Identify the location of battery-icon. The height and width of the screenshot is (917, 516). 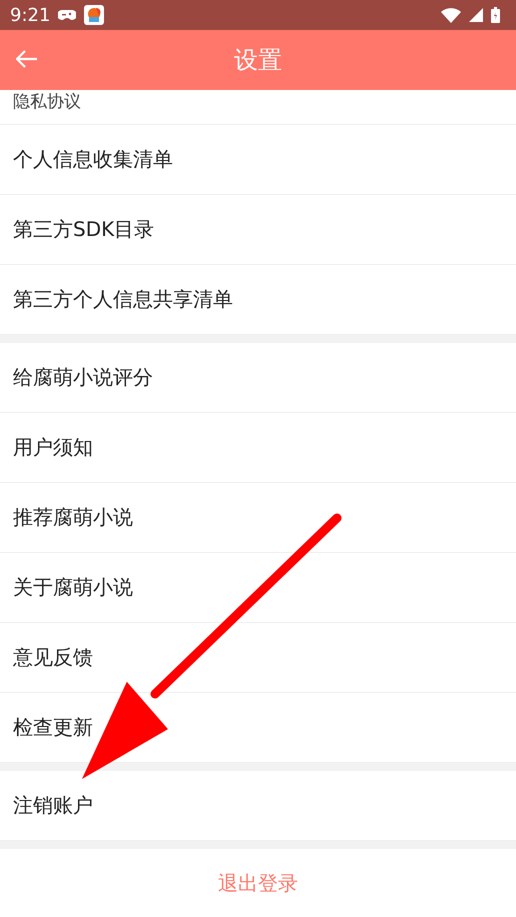
(495, 15).